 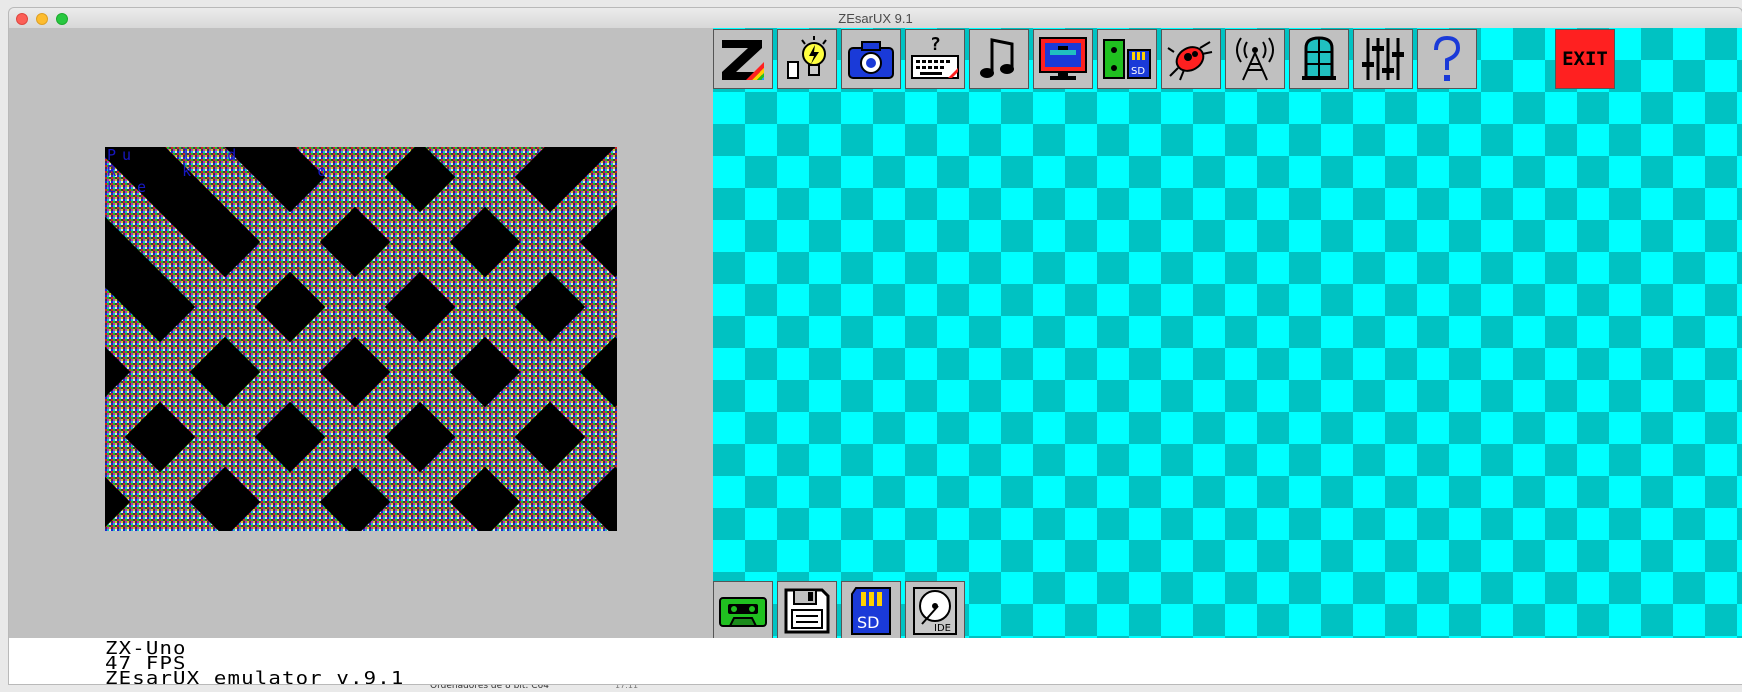 I want to click on zx-text-line: L e, so click(x=130, y=187).